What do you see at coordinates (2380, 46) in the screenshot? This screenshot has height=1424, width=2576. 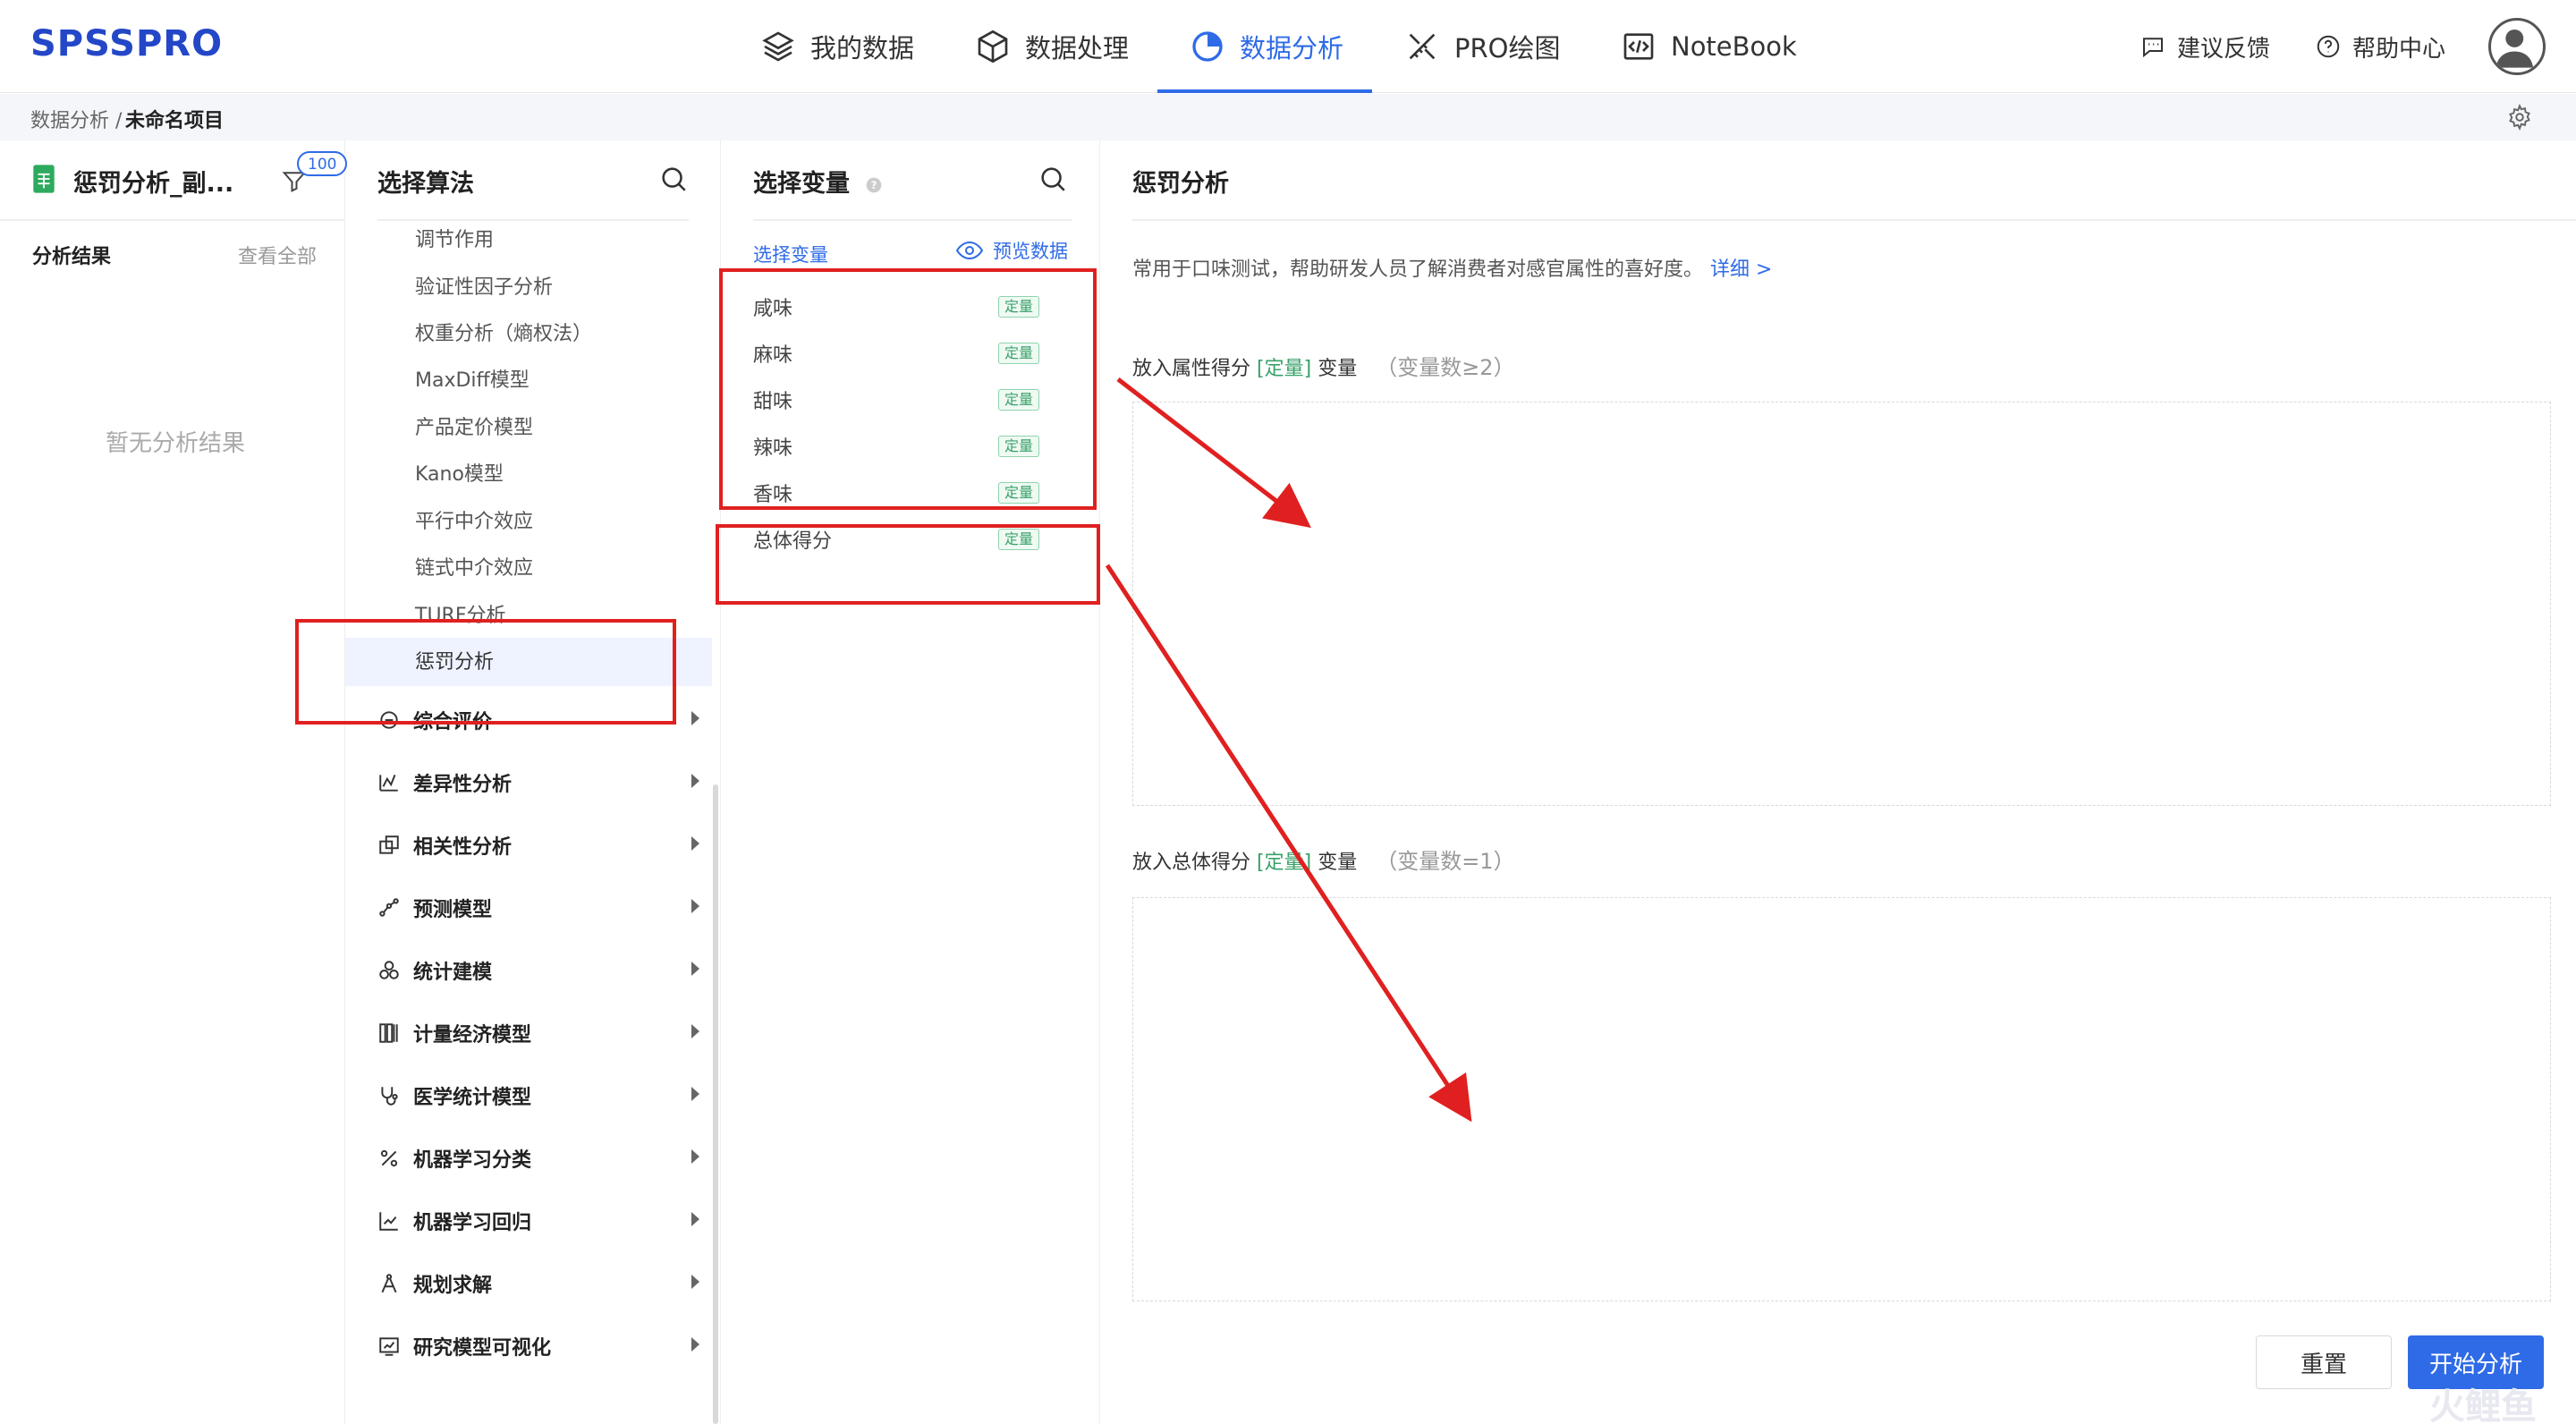 I see `help-center-link: 帮助中心` at bounding box center [2380, 46].